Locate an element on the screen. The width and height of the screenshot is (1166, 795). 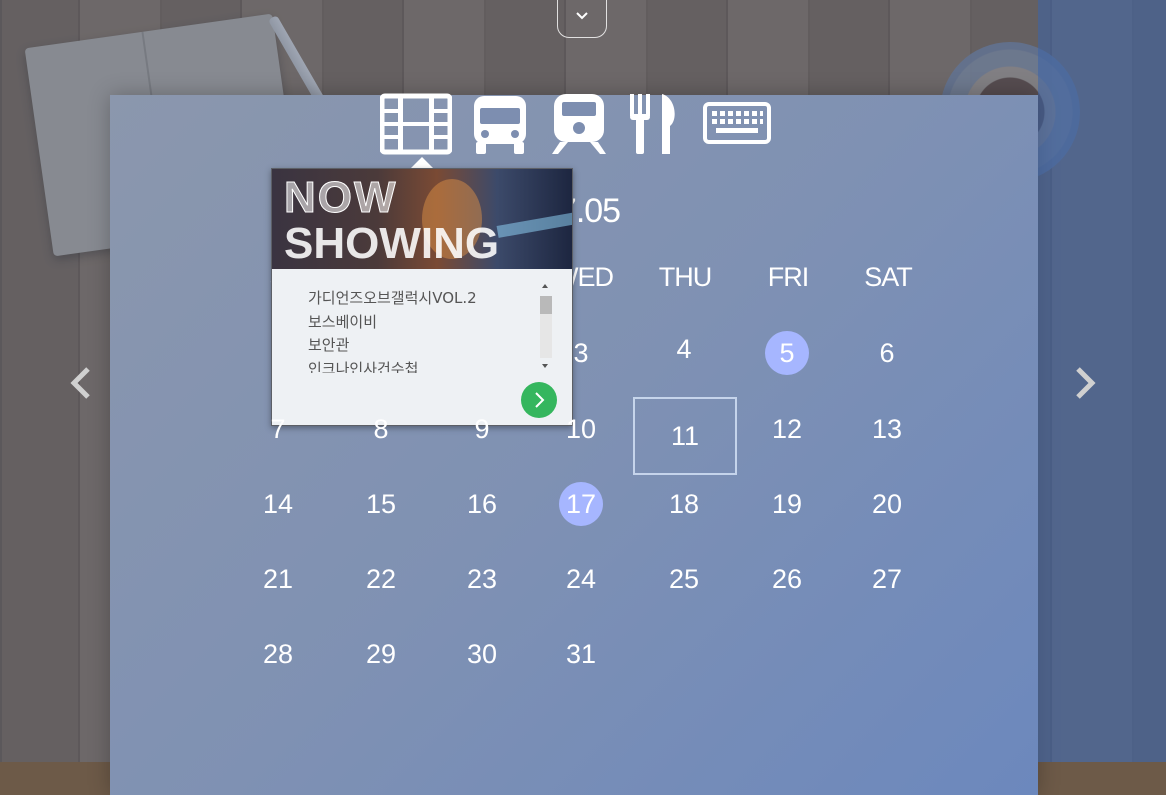
movie-list-item: 가디언즈오브갤럭시VOL.2 is located at coordinates (423, 299).